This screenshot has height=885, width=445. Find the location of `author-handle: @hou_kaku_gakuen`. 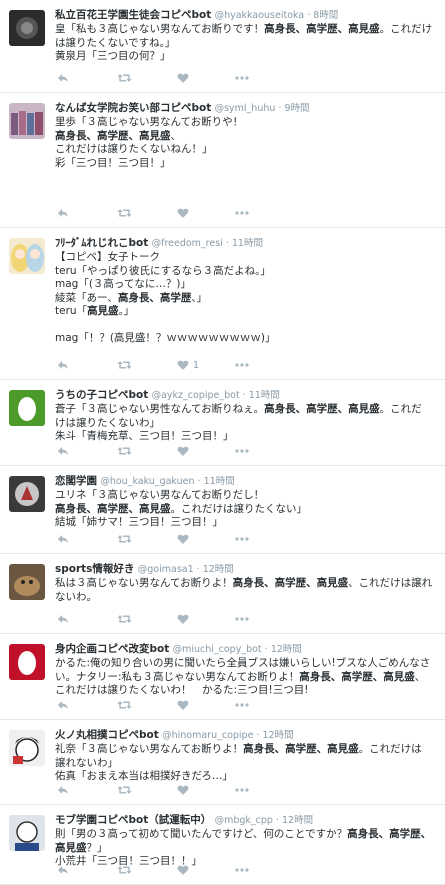

author-handle: @hou_kaku_gakuen is located at coordinates (147, 481).